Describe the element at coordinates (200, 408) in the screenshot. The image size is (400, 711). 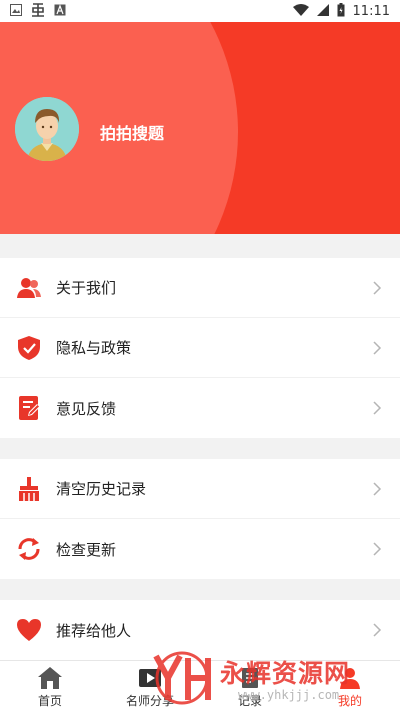
I see `menu-item-feedback: 意见反馈` at that location.